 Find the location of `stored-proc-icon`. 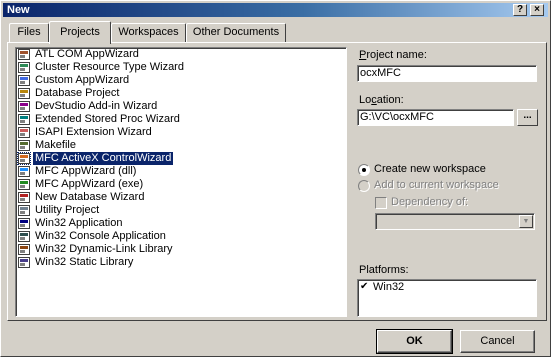

stored-proc-icon is located at coordinates (24, 119).